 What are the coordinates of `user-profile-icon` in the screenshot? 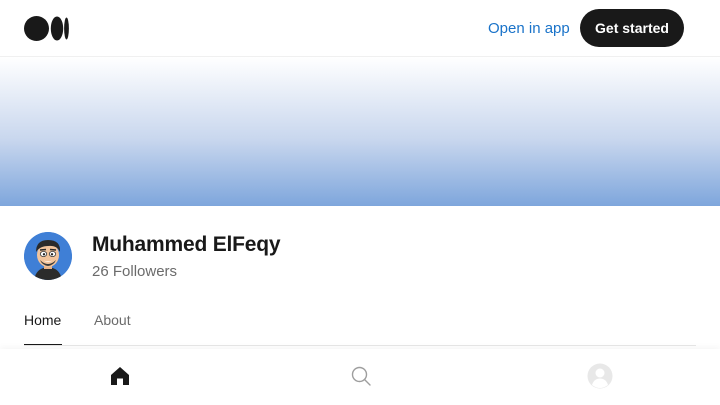 It's located at (600, 376).